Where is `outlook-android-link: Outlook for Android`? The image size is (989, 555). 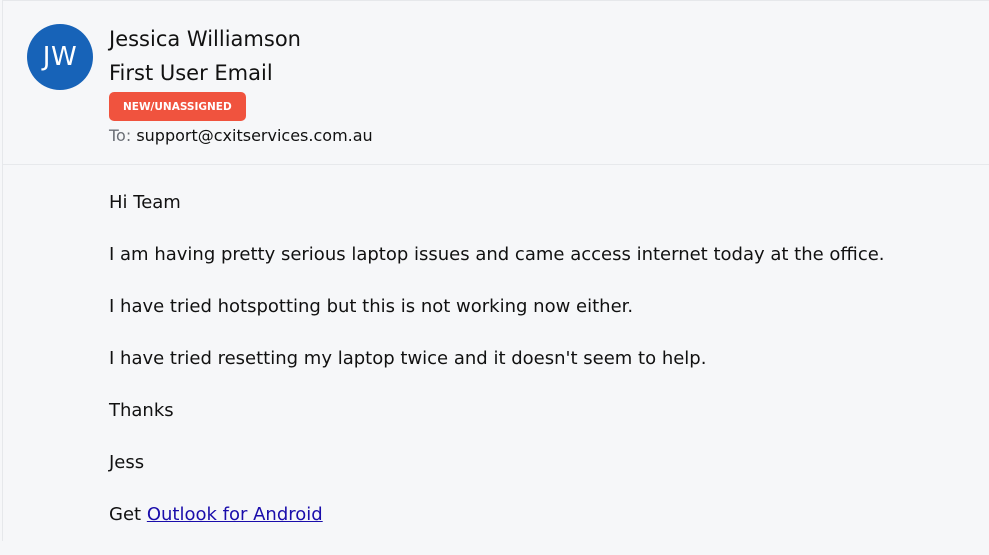 outlook-android-link: Outlook for Android is located at coordinates (235, 514).